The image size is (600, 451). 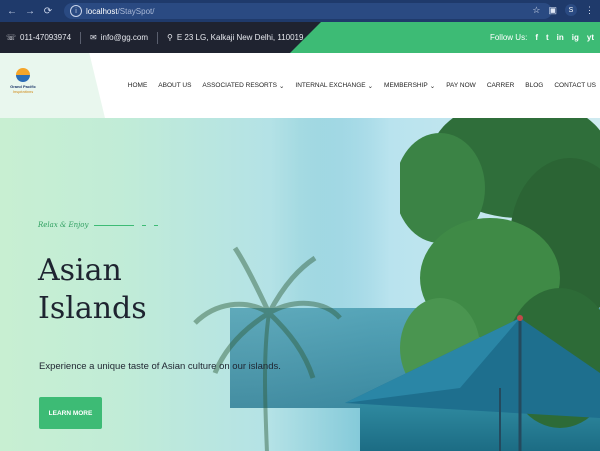 I want to click on palm-tree-image, so click(x=267, y=348).